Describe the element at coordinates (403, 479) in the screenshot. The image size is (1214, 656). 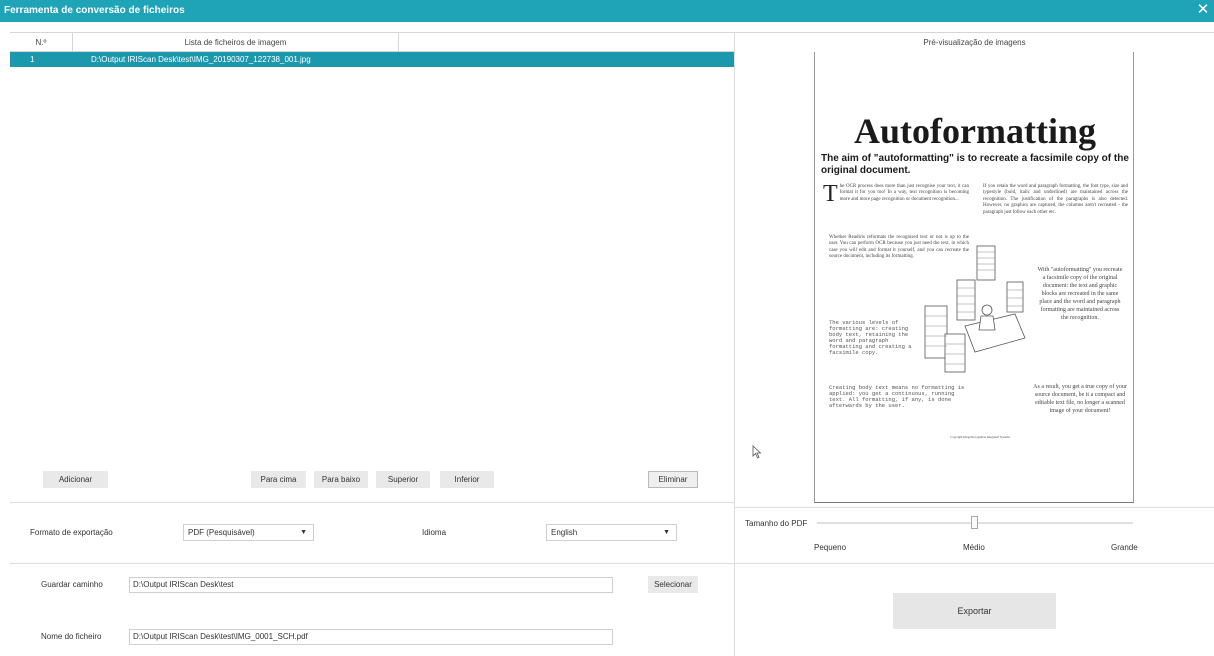
I see `move-top-button: Superior` at that location.